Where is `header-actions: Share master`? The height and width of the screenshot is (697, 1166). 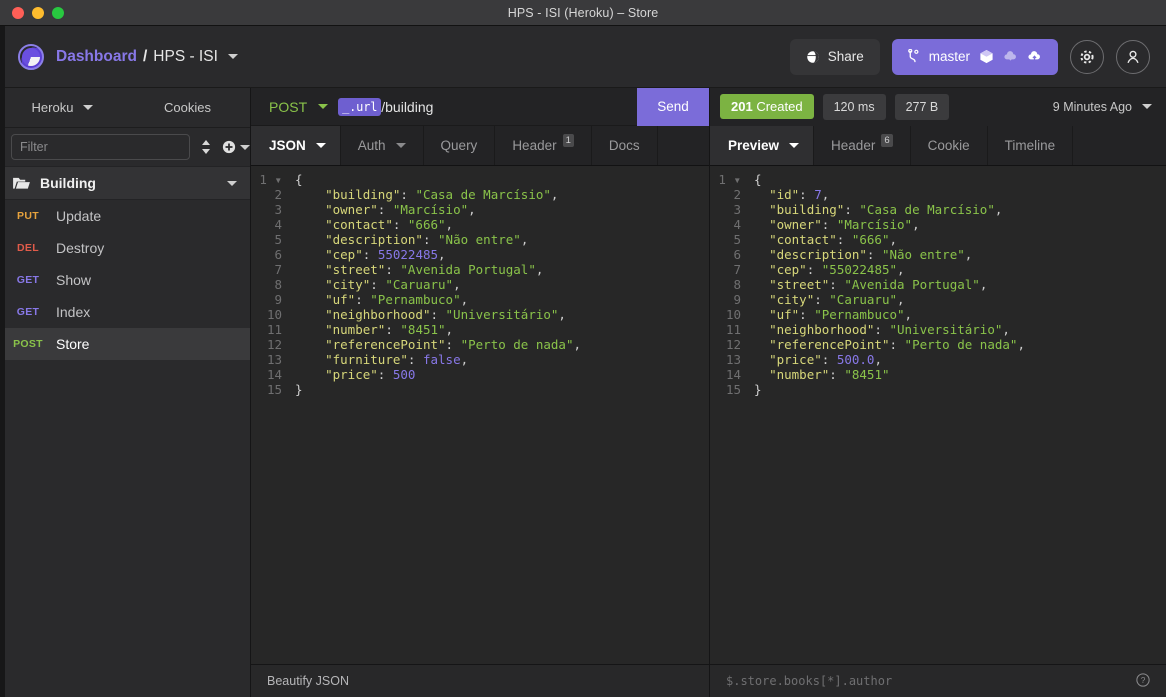
header-actions: Share master is located at coordinates (969, 56).